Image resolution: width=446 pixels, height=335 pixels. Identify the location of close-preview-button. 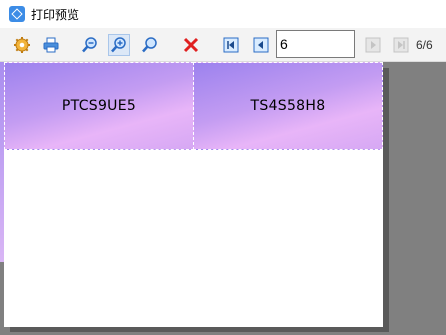
(191, 45).